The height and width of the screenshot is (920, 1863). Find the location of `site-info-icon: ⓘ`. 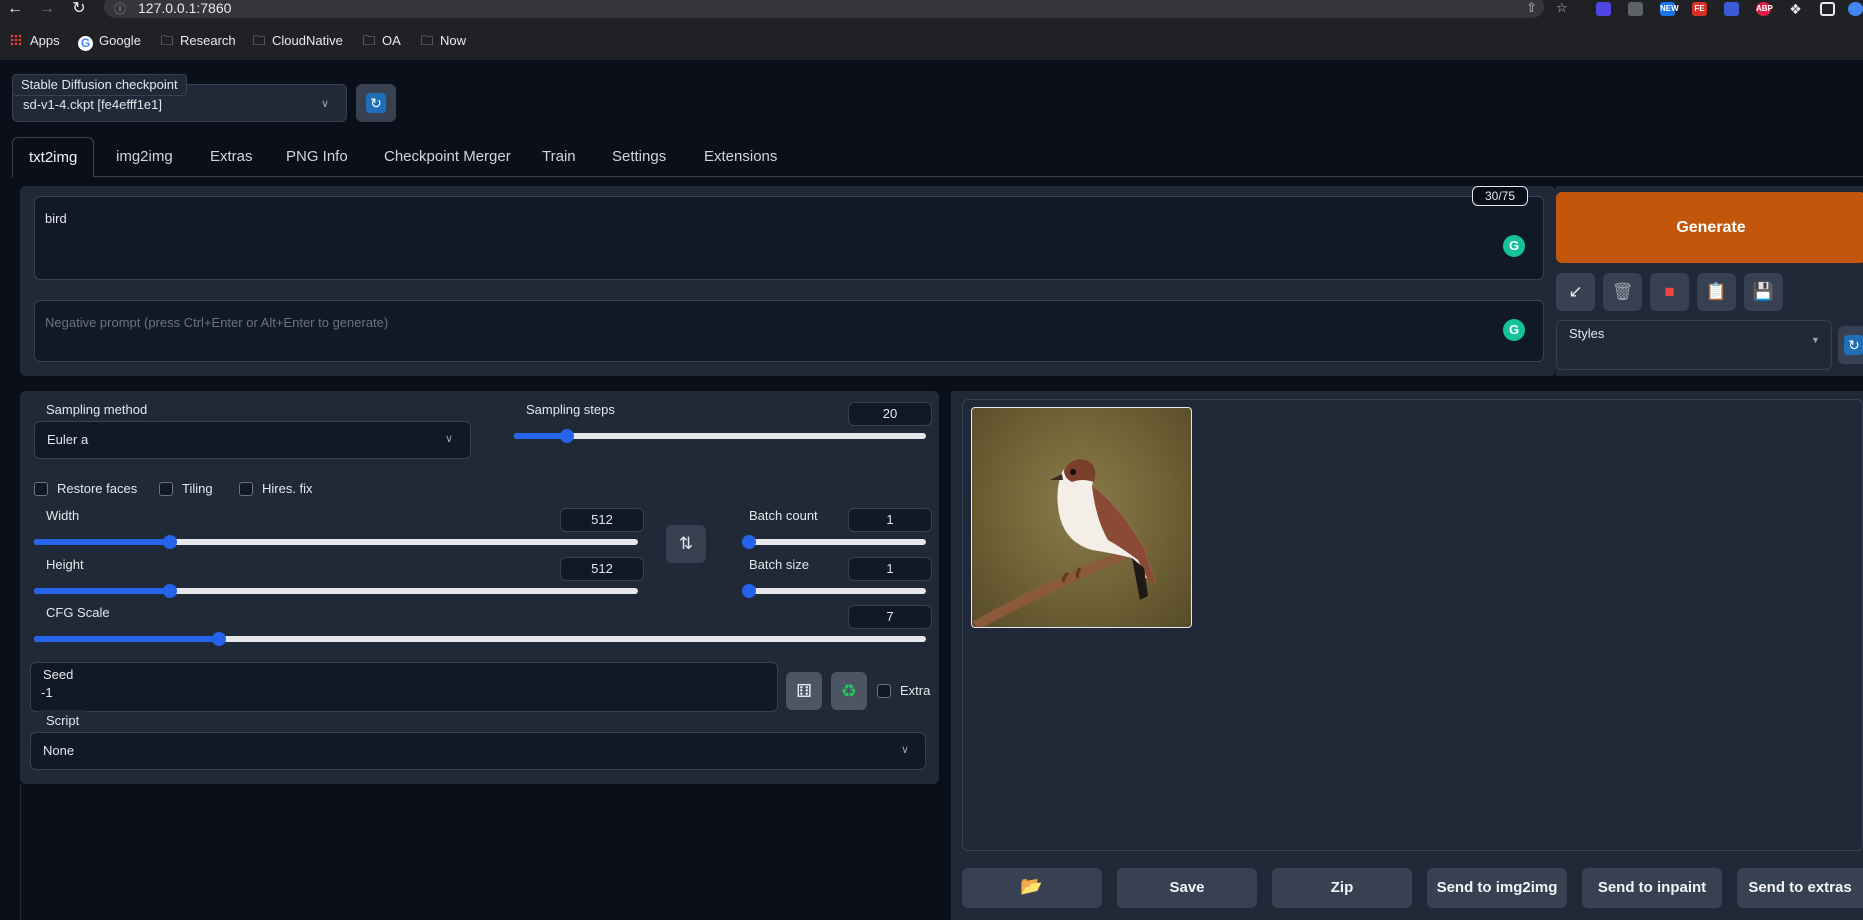

site-info-icon: ⓘ is located at coordinates (120, 8).